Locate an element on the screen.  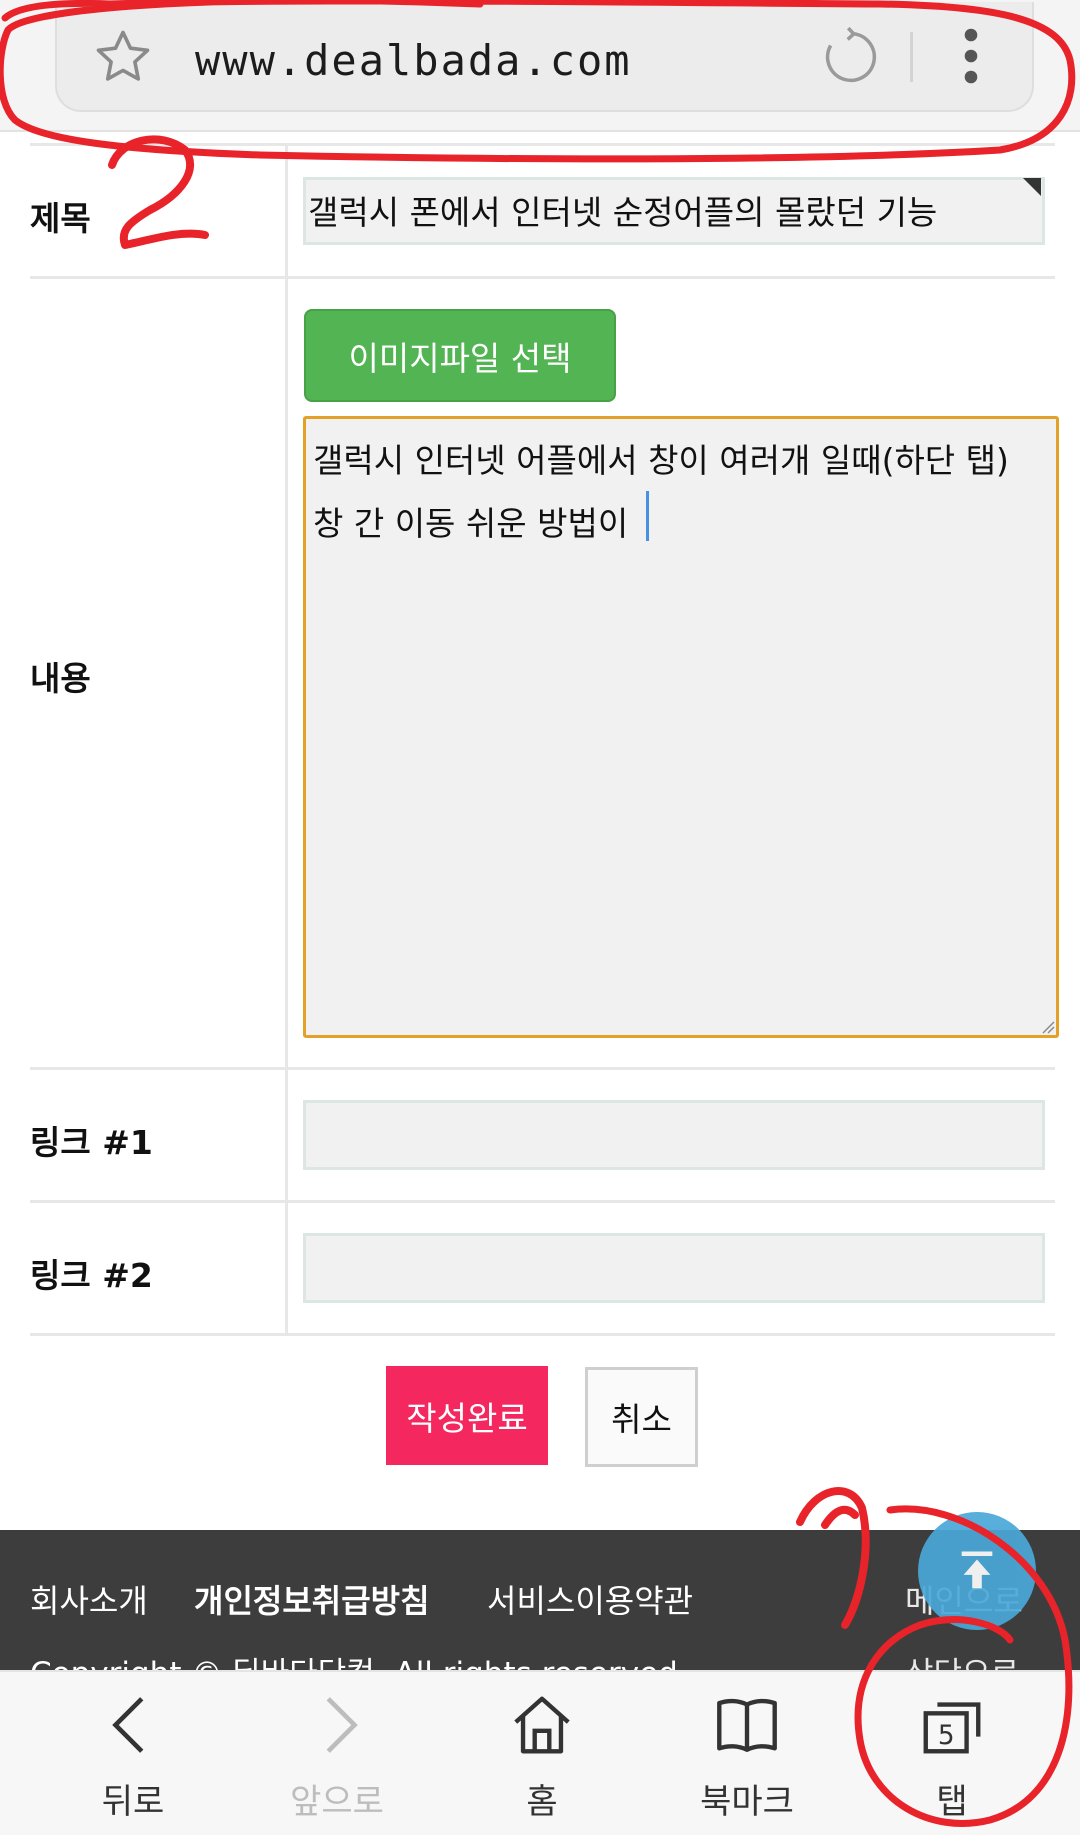
more-vert-icon is located at coordinates (971, 56).